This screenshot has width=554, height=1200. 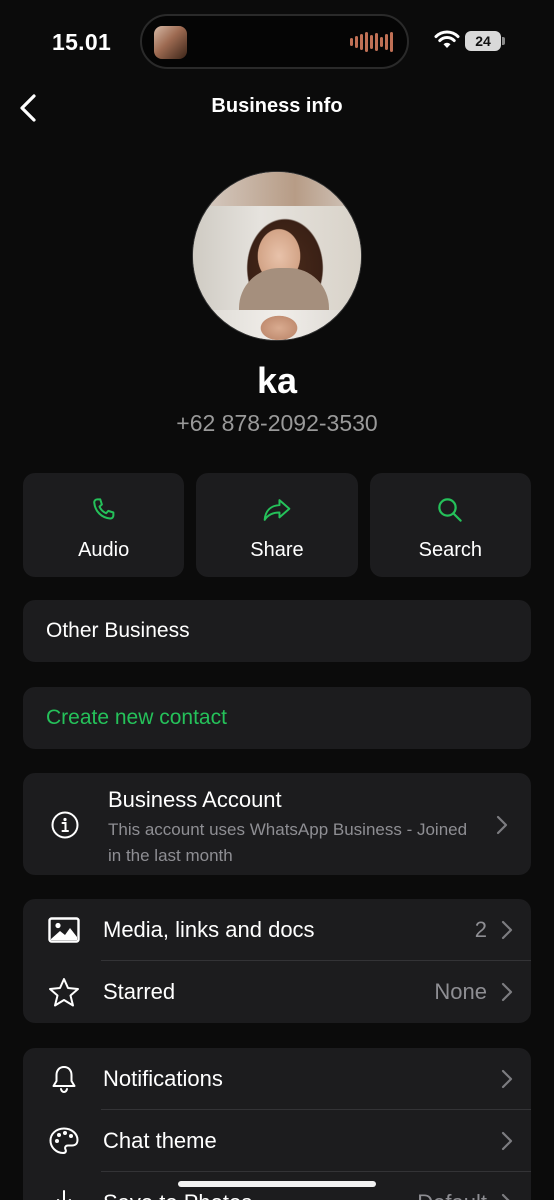 What do you see at coordinates (64, 1140) in the screenshot?
I see `palette-icon` at bounding box center [64, 1140].